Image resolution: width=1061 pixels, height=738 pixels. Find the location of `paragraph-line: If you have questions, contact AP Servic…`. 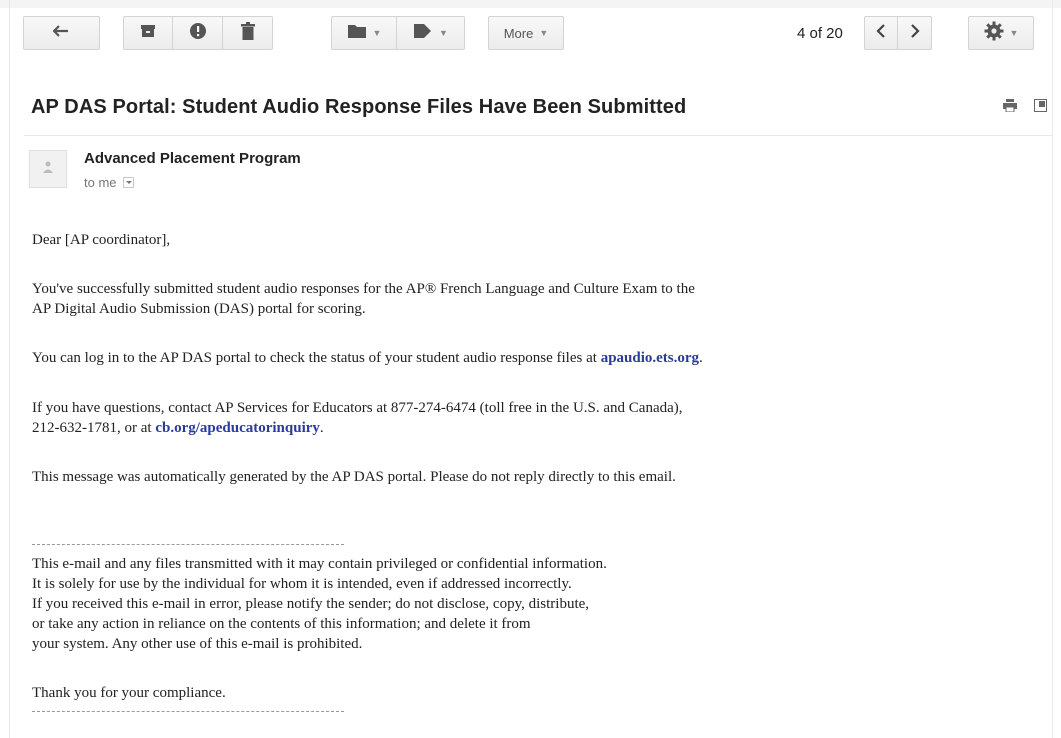

paragraph-line: If you have questions, contact AP Servic… is located at coordinates (357, 408).